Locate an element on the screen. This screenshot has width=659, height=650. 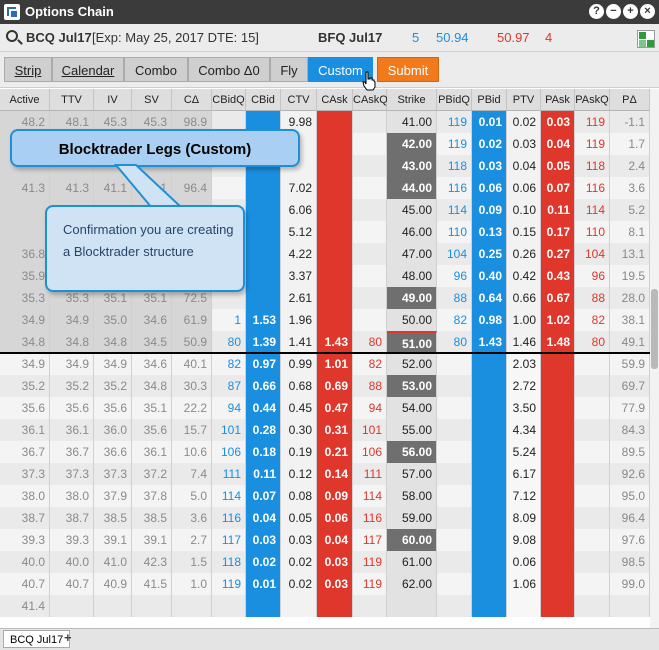
submit-button: Submit is located at coordinates (408, 69).